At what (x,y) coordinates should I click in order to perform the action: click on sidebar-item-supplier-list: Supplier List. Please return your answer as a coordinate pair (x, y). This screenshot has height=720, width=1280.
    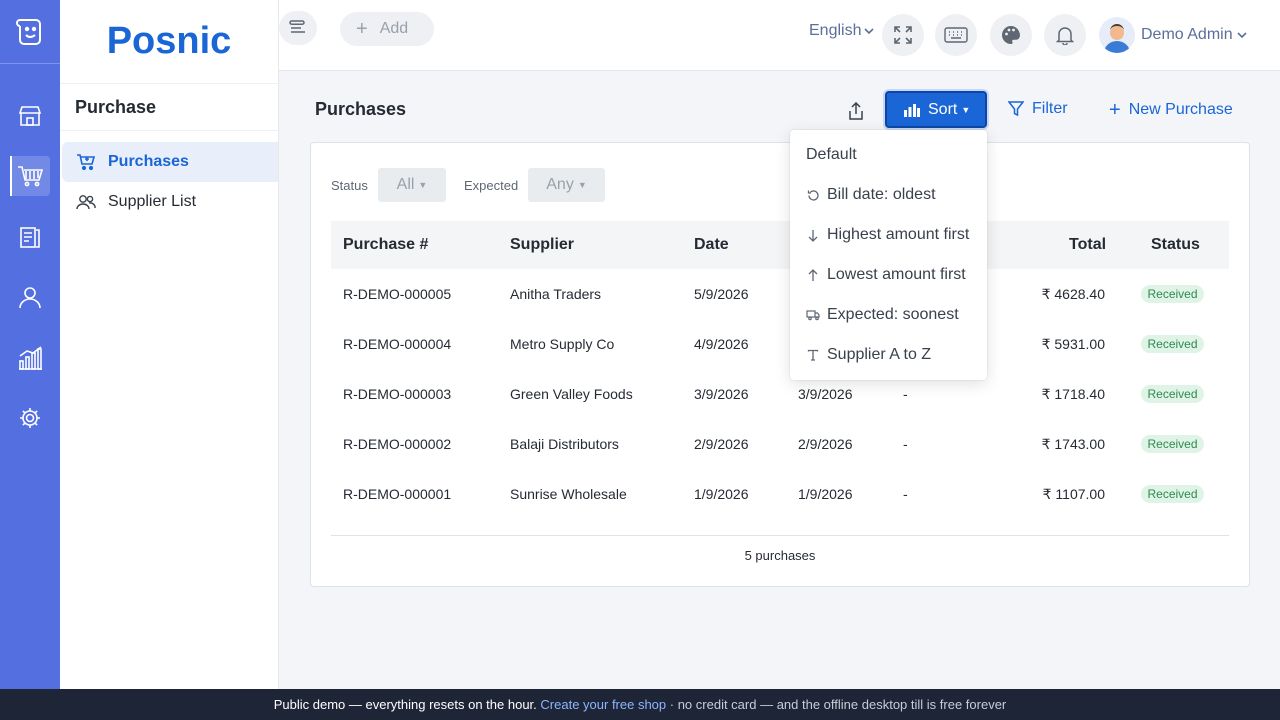
    Looking at the image, I should click on (170, 202).